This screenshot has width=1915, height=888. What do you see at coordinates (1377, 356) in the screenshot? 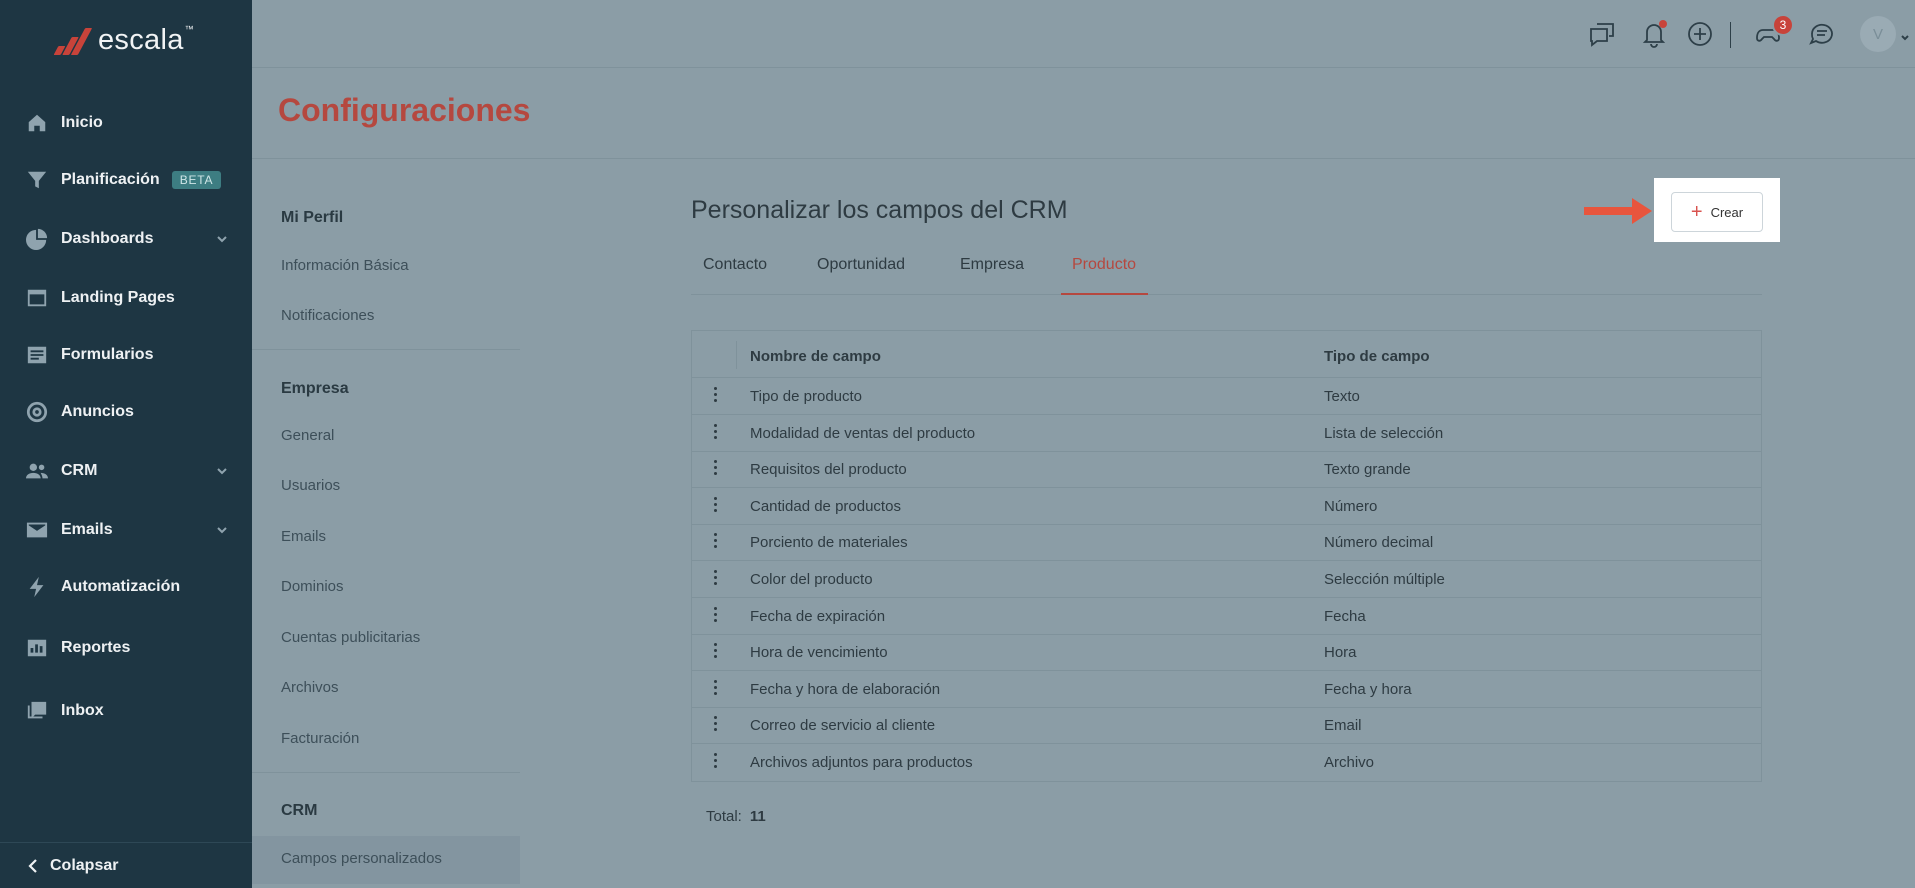
I see `column-header-type: Tipo de campo` at bounding box center [1377, 356].